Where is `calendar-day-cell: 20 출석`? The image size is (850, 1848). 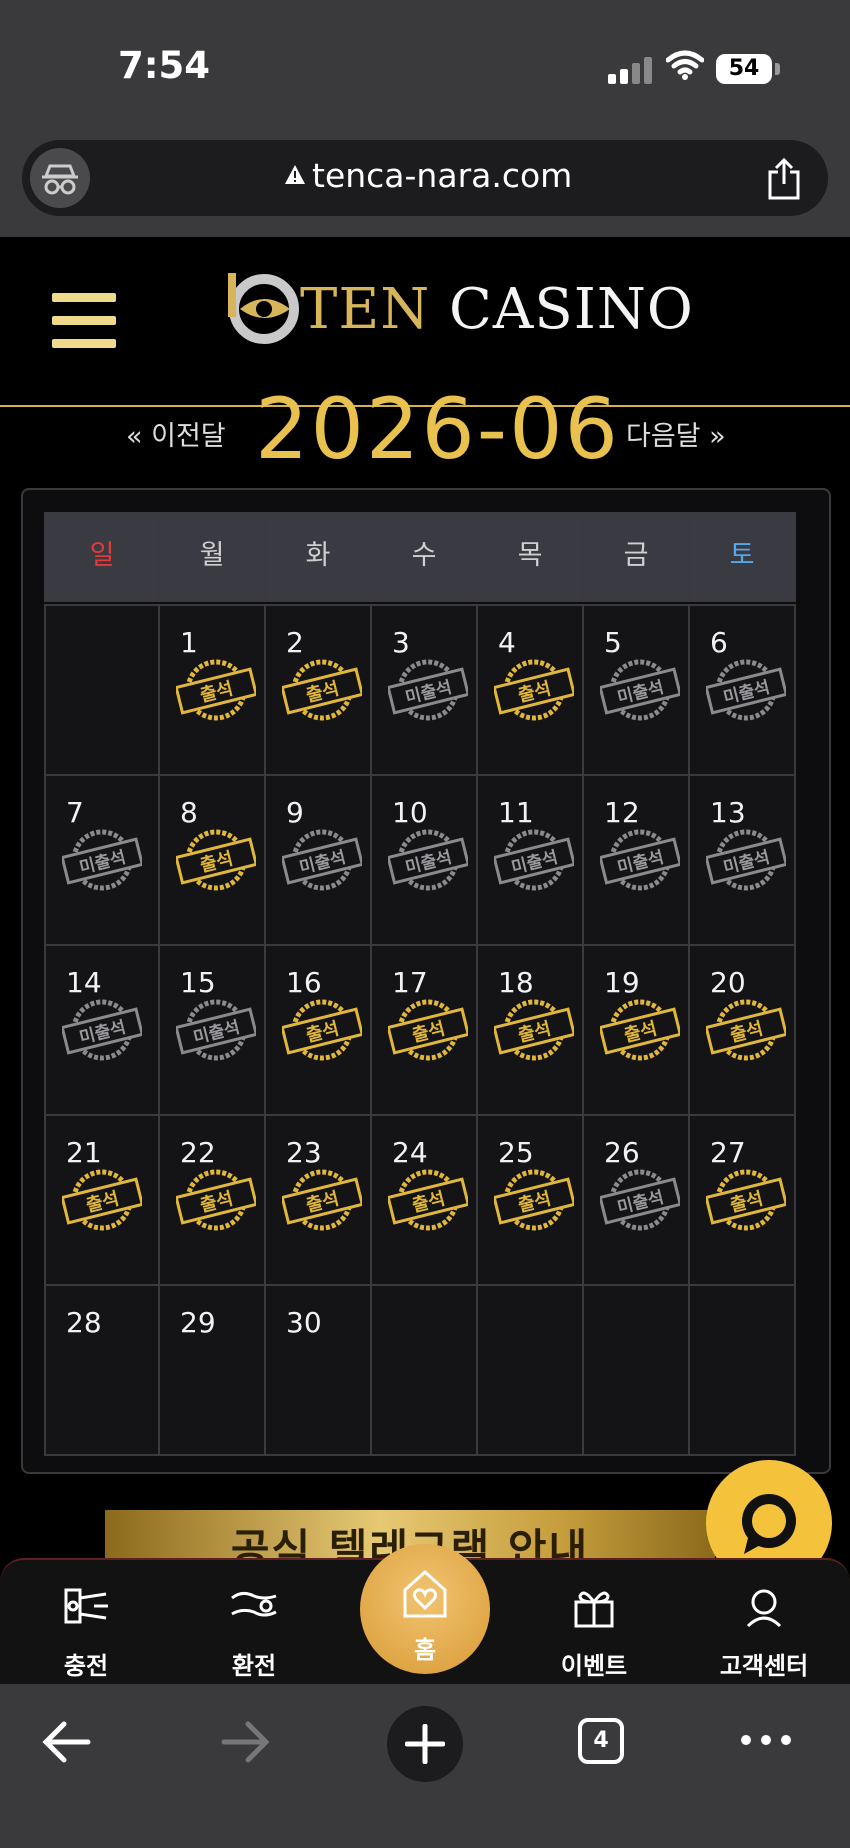 calendar-day-cell: 20 출석 is located at coordinates (742, 1030).